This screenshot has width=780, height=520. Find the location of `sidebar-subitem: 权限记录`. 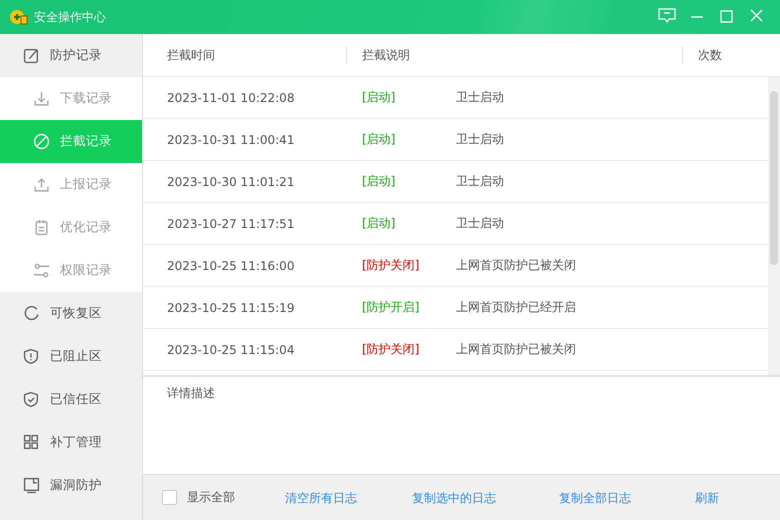

sidebar-subitem: 权限记录 is located at coordinates (71, 270).